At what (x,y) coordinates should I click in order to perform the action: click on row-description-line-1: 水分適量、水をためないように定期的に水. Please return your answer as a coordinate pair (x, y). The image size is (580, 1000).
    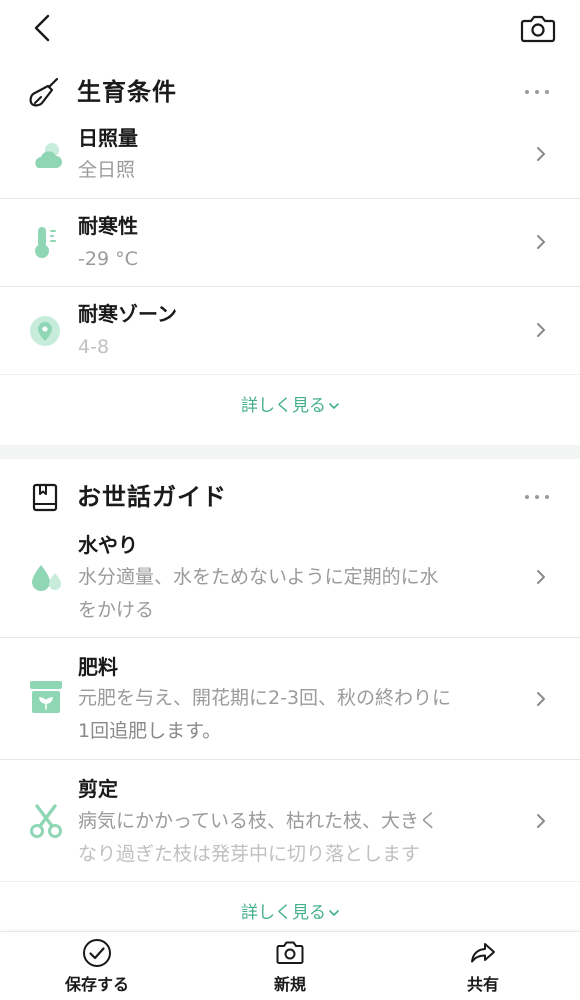
    Looking at the image, I should click on (258, 577).